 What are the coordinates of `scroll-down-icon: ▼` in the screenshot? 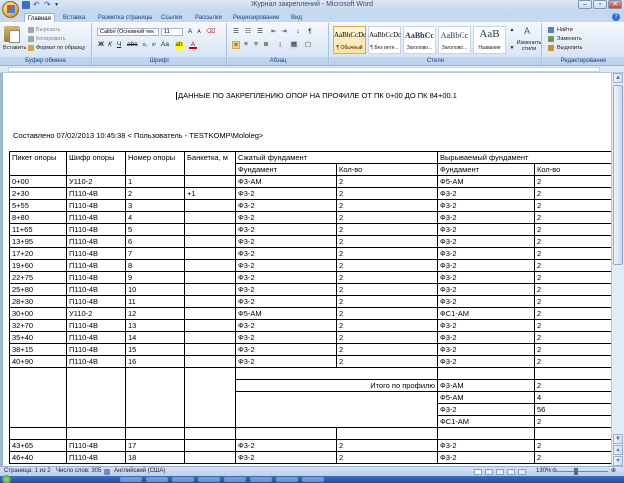 It's located at (618, 439).